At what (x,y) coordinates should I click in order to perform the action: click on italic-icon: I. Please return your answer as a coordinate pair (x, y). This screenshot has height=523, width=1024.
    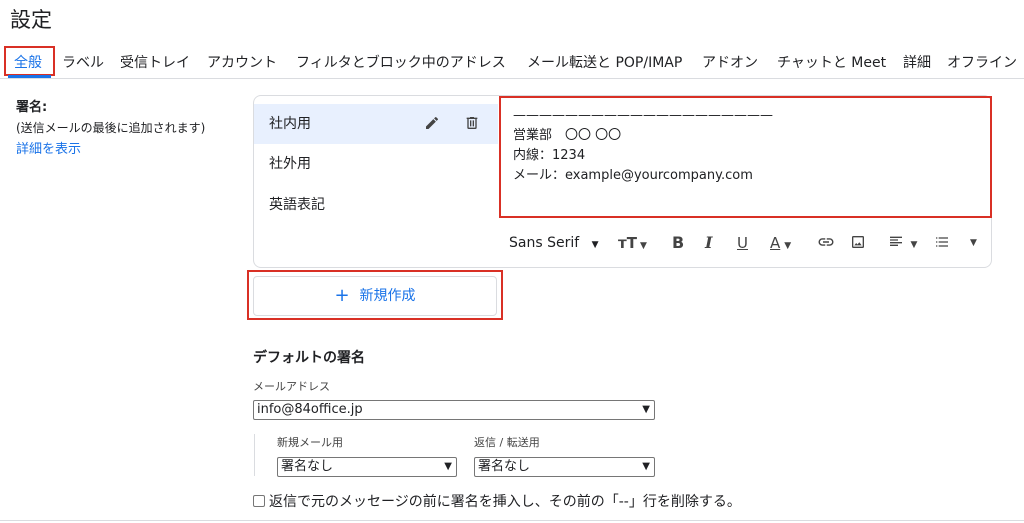
    Looking at the image, I should click on (708, 243).